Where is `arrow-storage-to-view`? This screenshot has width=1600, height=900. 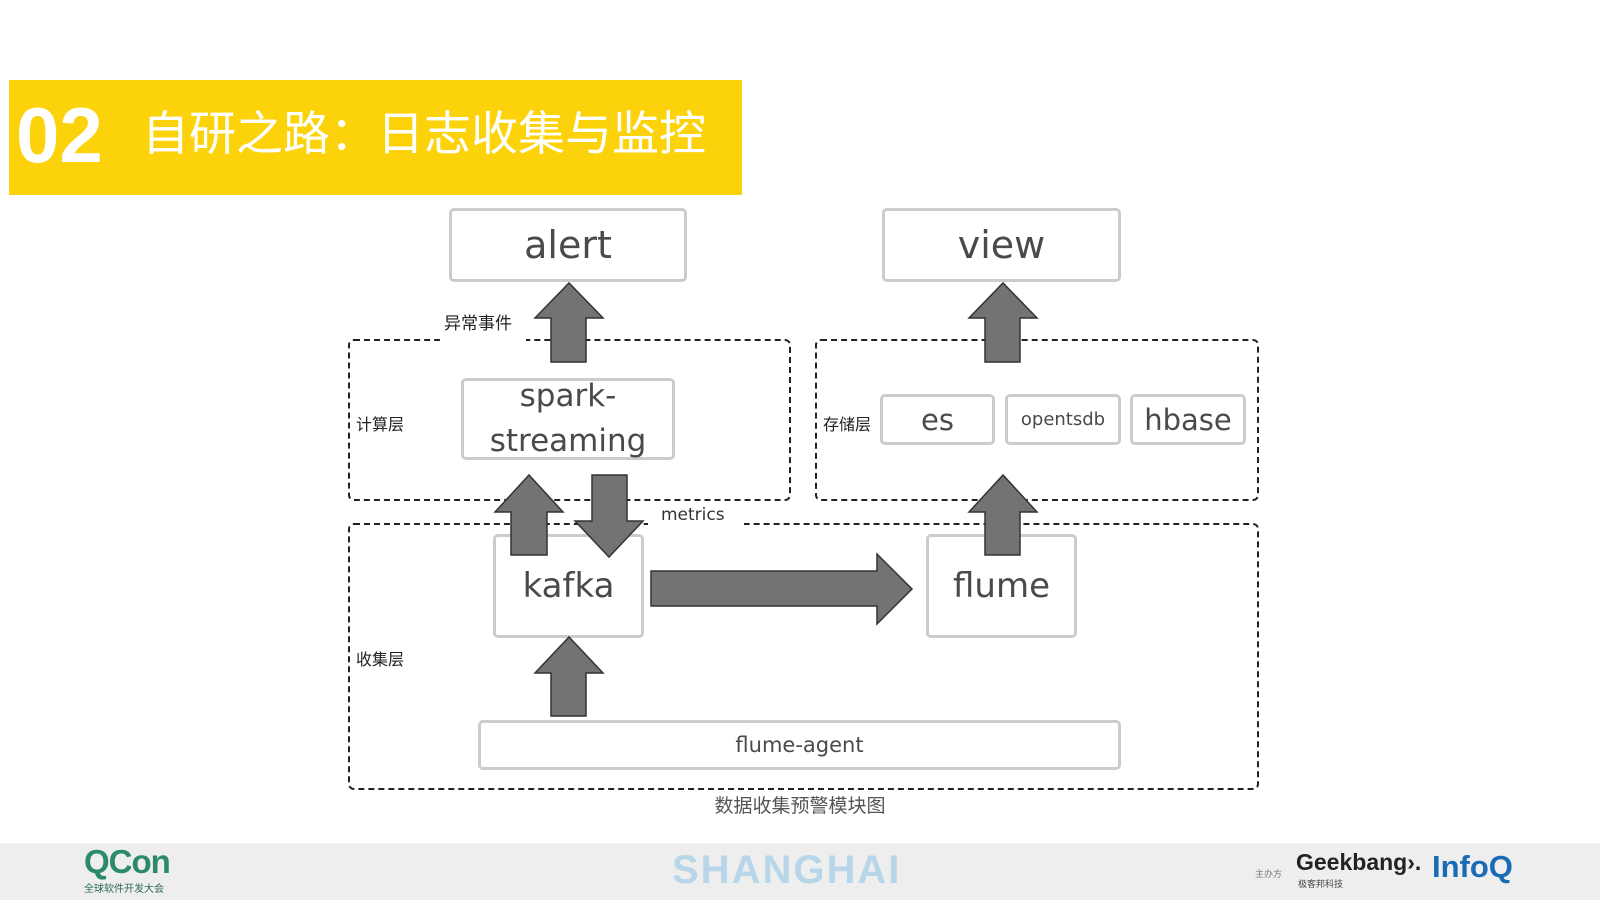
arrow-storage-to-view is located at coordinates (1003, 322).